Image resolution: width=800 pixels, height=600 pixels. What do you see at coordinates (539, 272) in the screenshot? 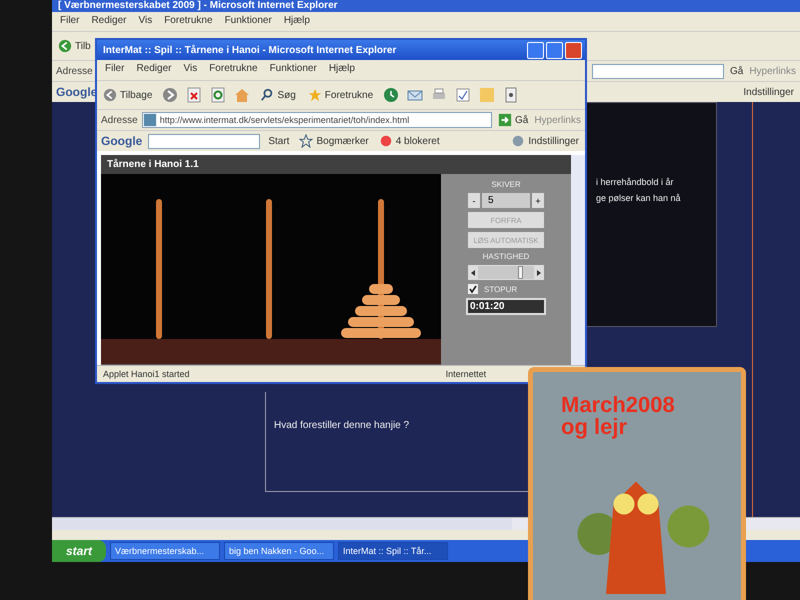
I see `right-arrow-icon` at bounding box center [539, 272].